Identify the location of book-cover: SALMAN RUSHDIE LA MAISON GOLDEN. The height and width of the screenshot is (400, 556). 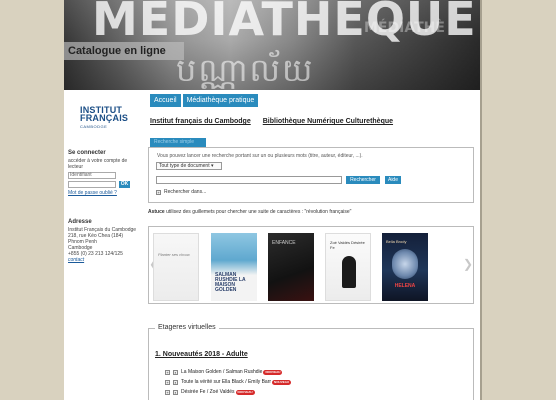
(234, 267).